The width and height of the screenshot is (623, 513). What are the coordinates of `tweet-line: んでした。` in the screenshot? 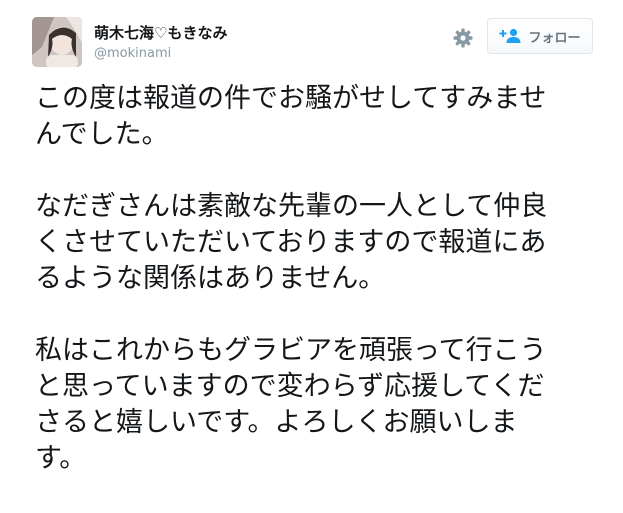 It's located at (102, 134).